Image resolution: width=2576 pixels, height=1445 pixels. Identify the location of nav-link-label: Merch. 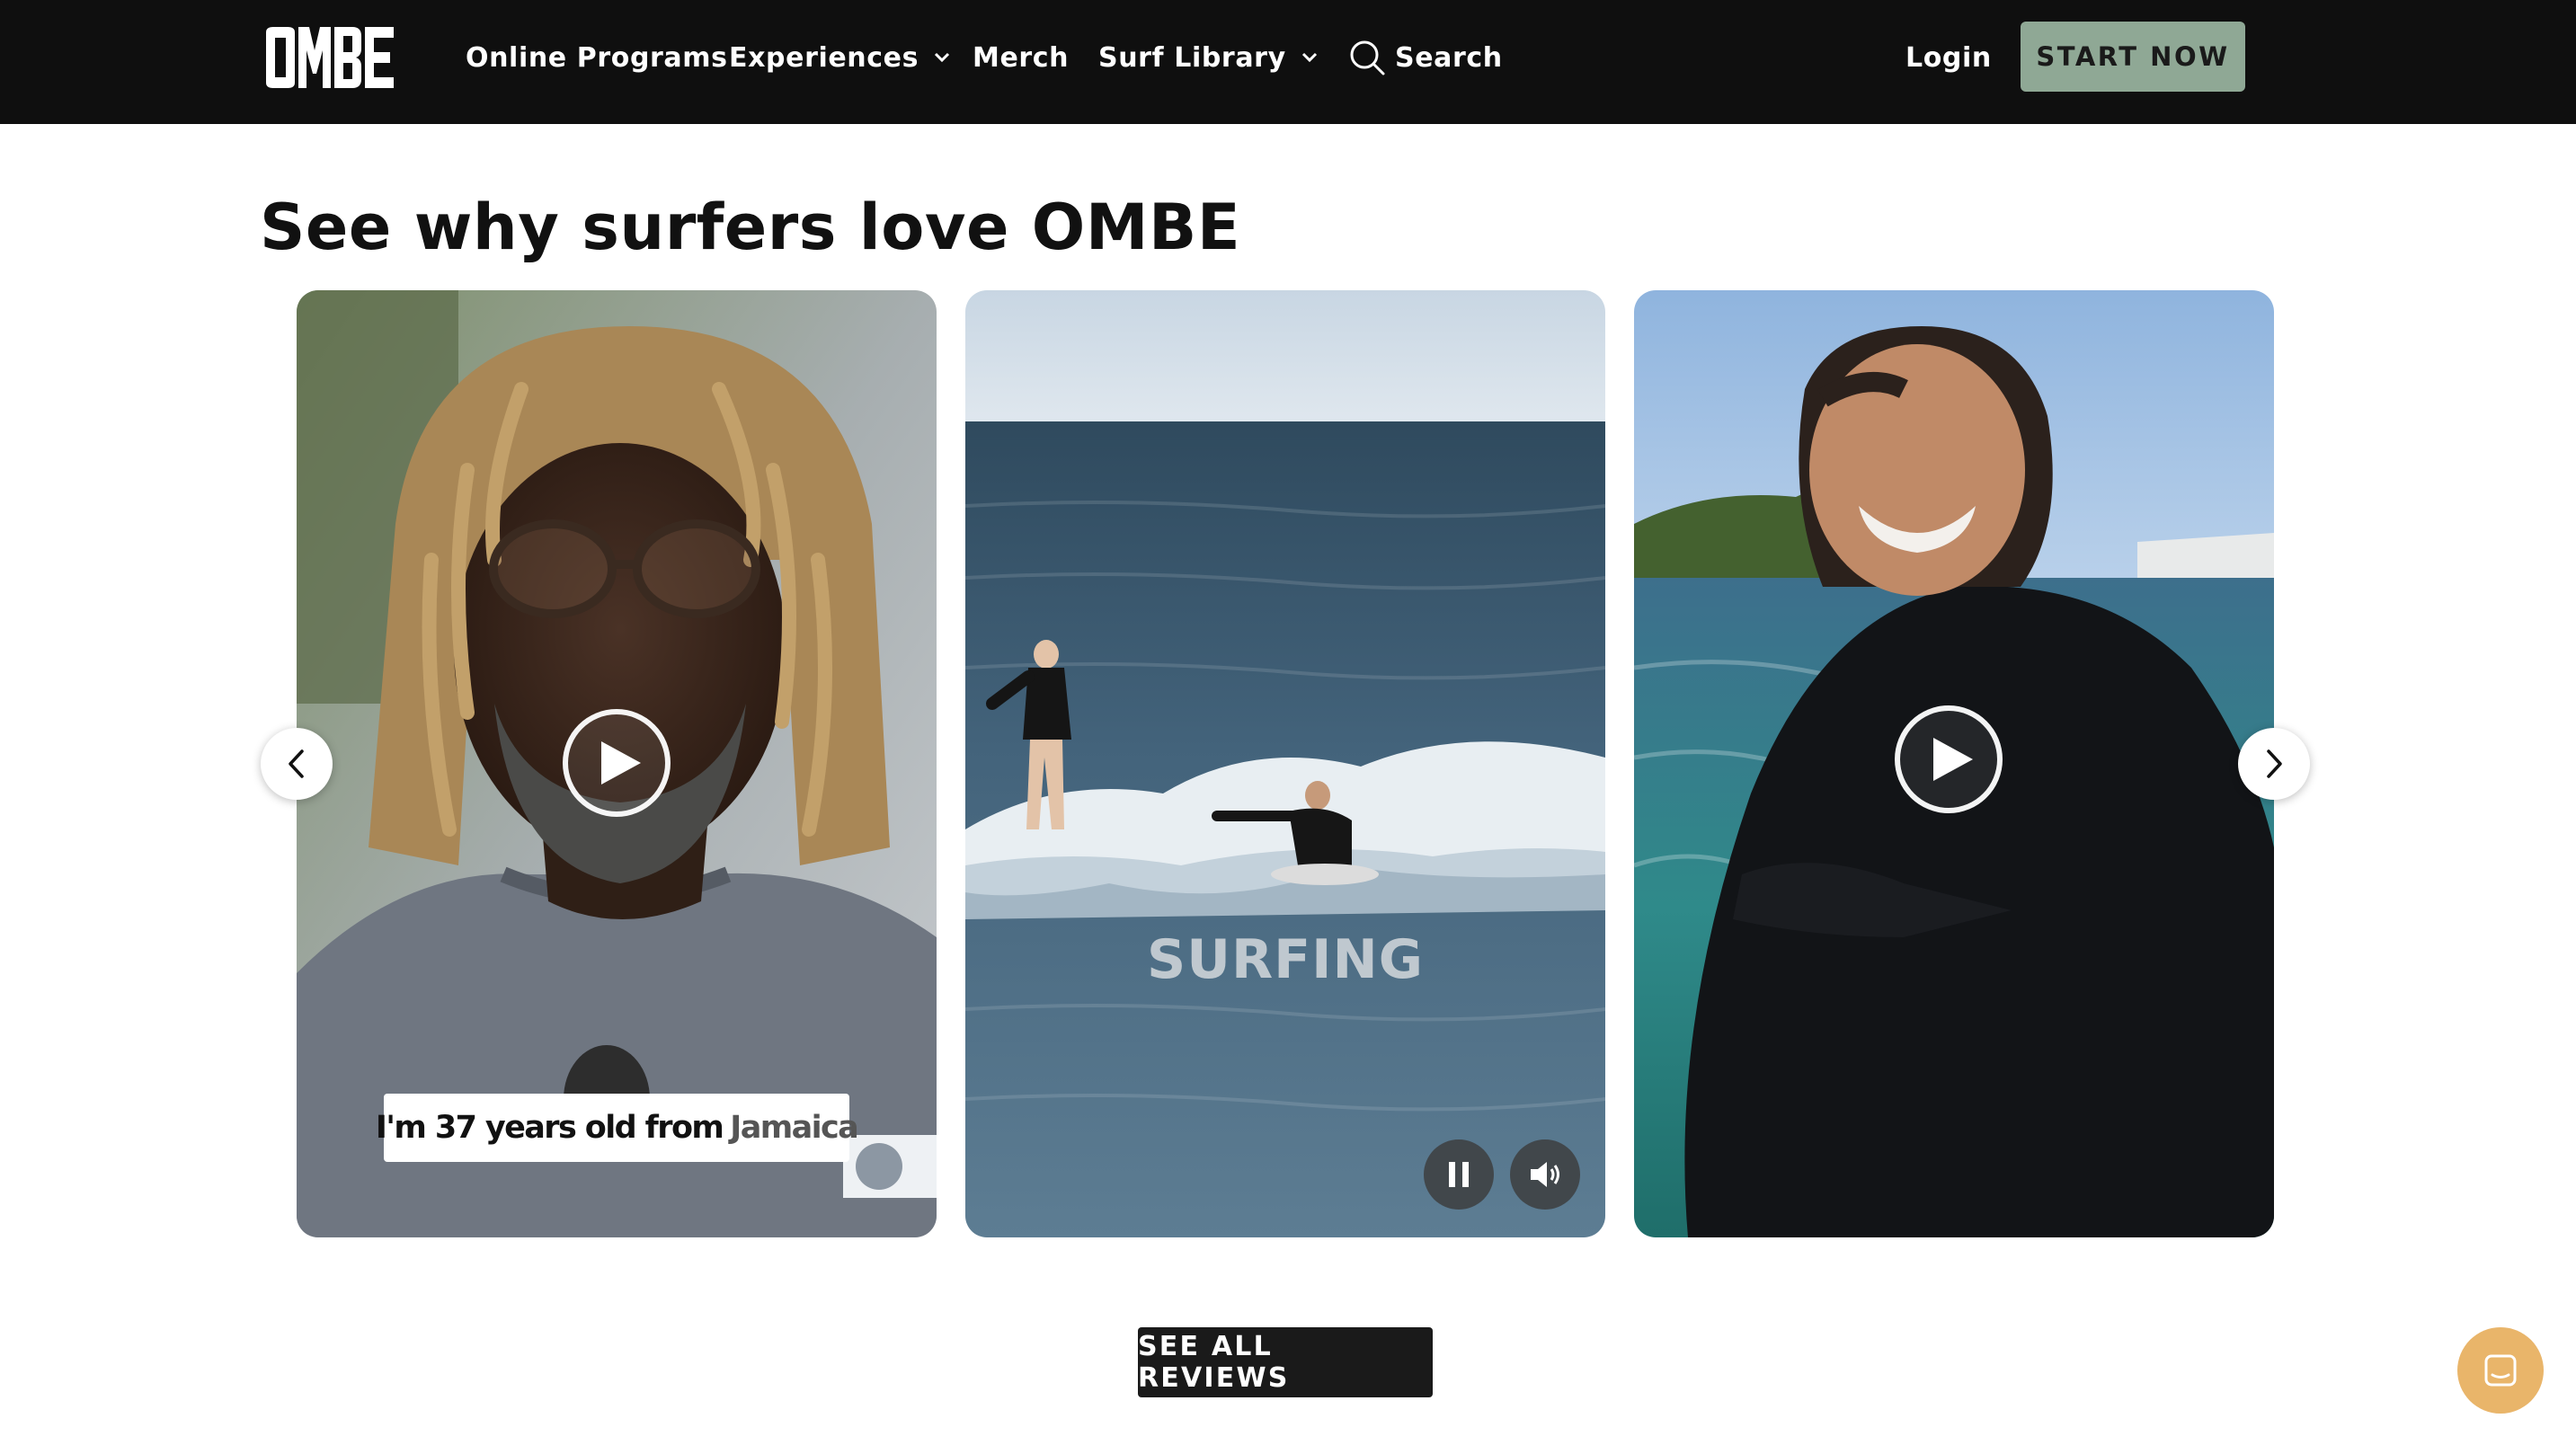
(1021, 57).